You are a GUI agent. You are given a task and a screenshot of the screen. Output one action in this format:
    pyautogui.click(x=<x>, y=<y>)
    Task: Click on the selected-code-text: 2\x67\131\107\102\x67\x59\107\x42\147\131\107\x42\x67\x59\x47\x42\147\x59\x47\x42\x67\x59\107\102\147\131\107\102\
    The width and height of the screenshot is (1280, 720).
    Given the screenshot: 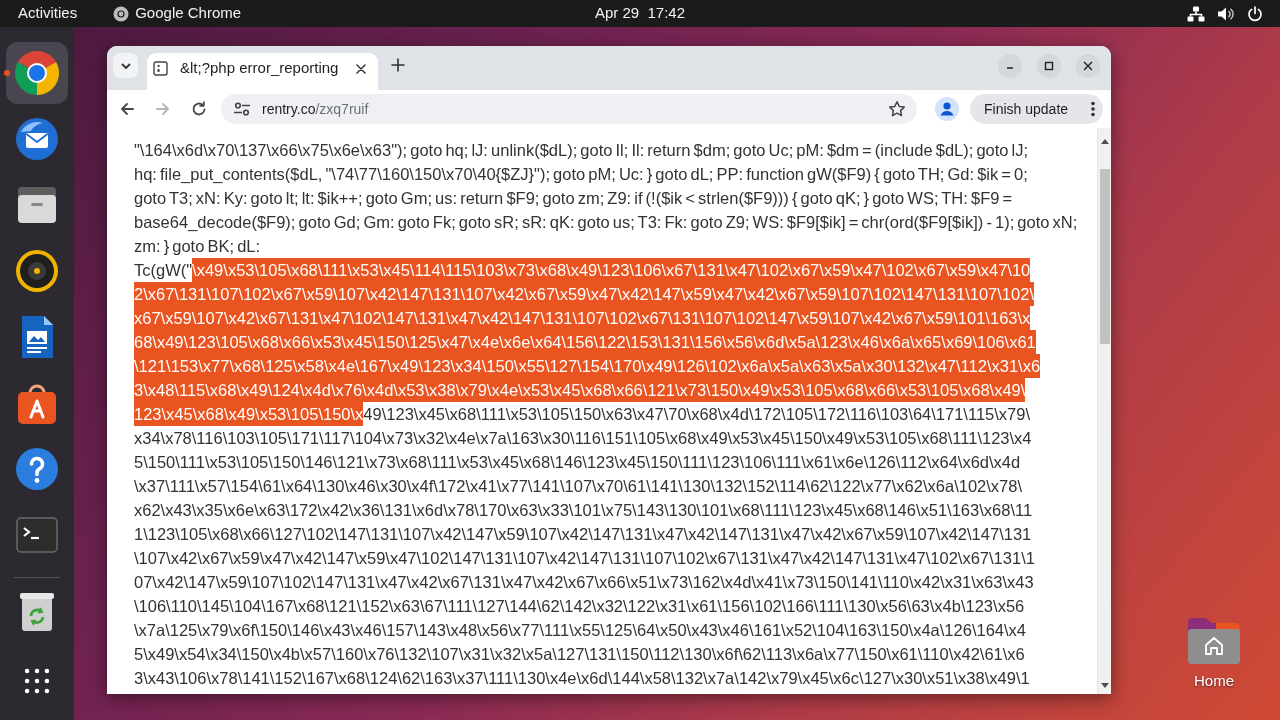 What is the action you would take?
    pyautogui.click(x=584, y=294)
    